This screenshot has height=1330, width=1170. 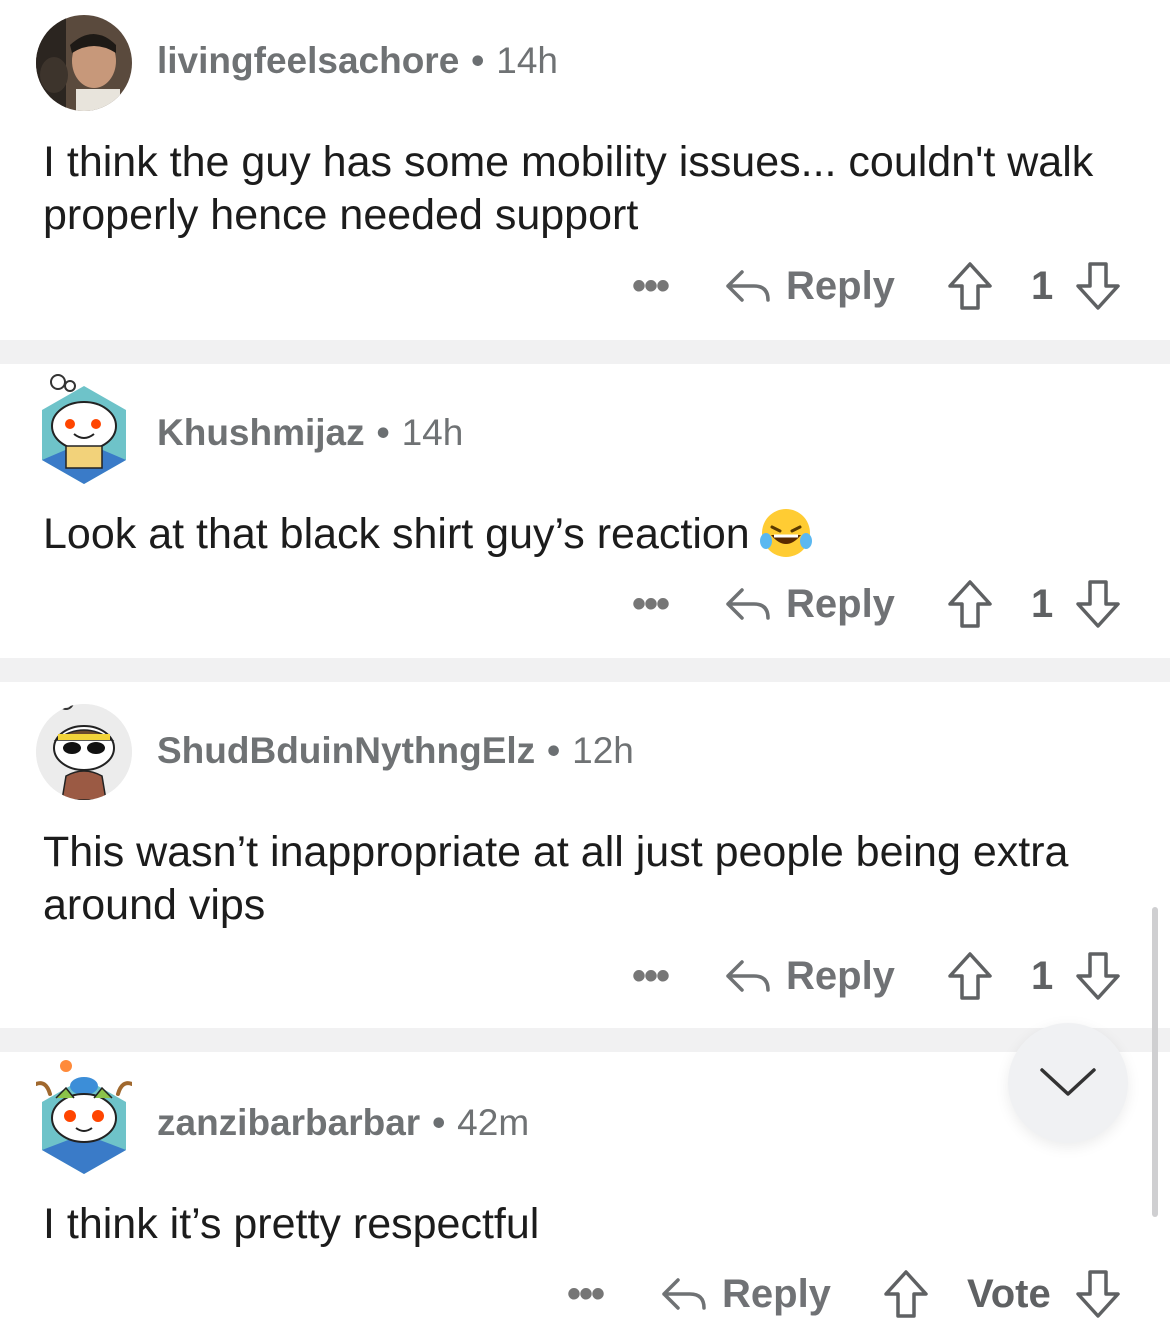 What do you see at coordinates (308, 60) in the screenshot?
I see `username: livingfeelsachore` at bounding box center [308, 60].